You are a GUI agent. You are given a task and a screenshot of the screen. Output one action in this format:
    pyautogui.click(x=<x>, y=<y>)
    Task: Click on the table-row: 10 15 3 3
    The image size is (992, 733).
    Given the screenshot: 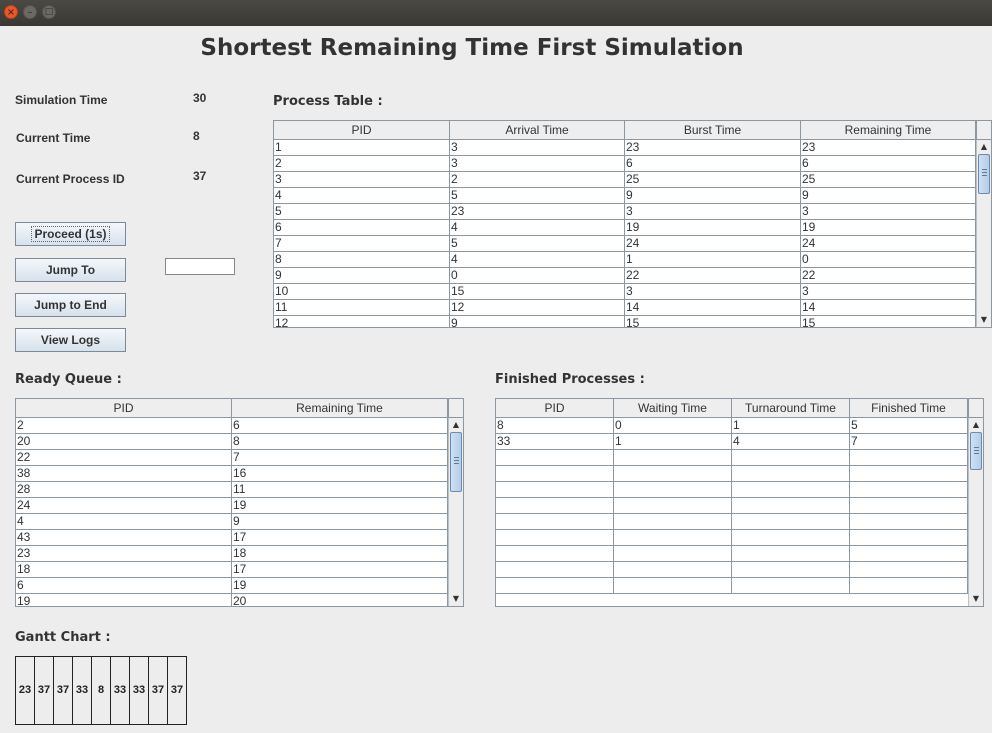 What is the action you would take?
    pyautogui.click(x=632, y=292)
    